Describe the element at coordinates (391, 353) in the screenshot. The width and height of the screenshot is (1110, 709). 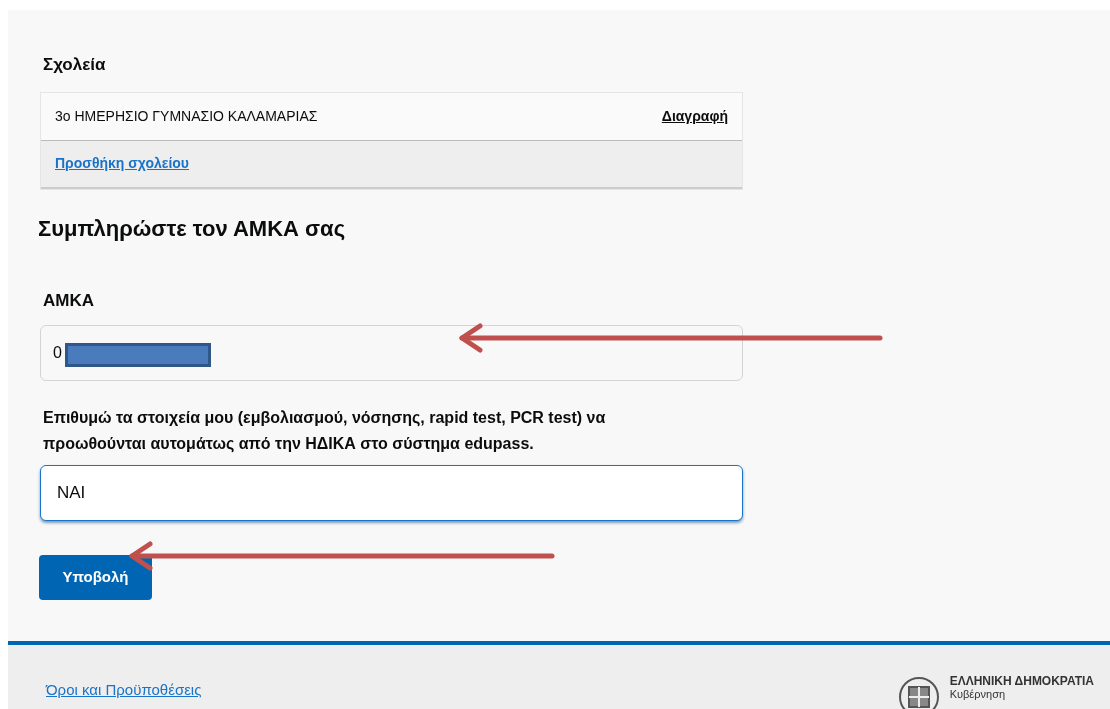
I see `amka-field: 0` at that location.